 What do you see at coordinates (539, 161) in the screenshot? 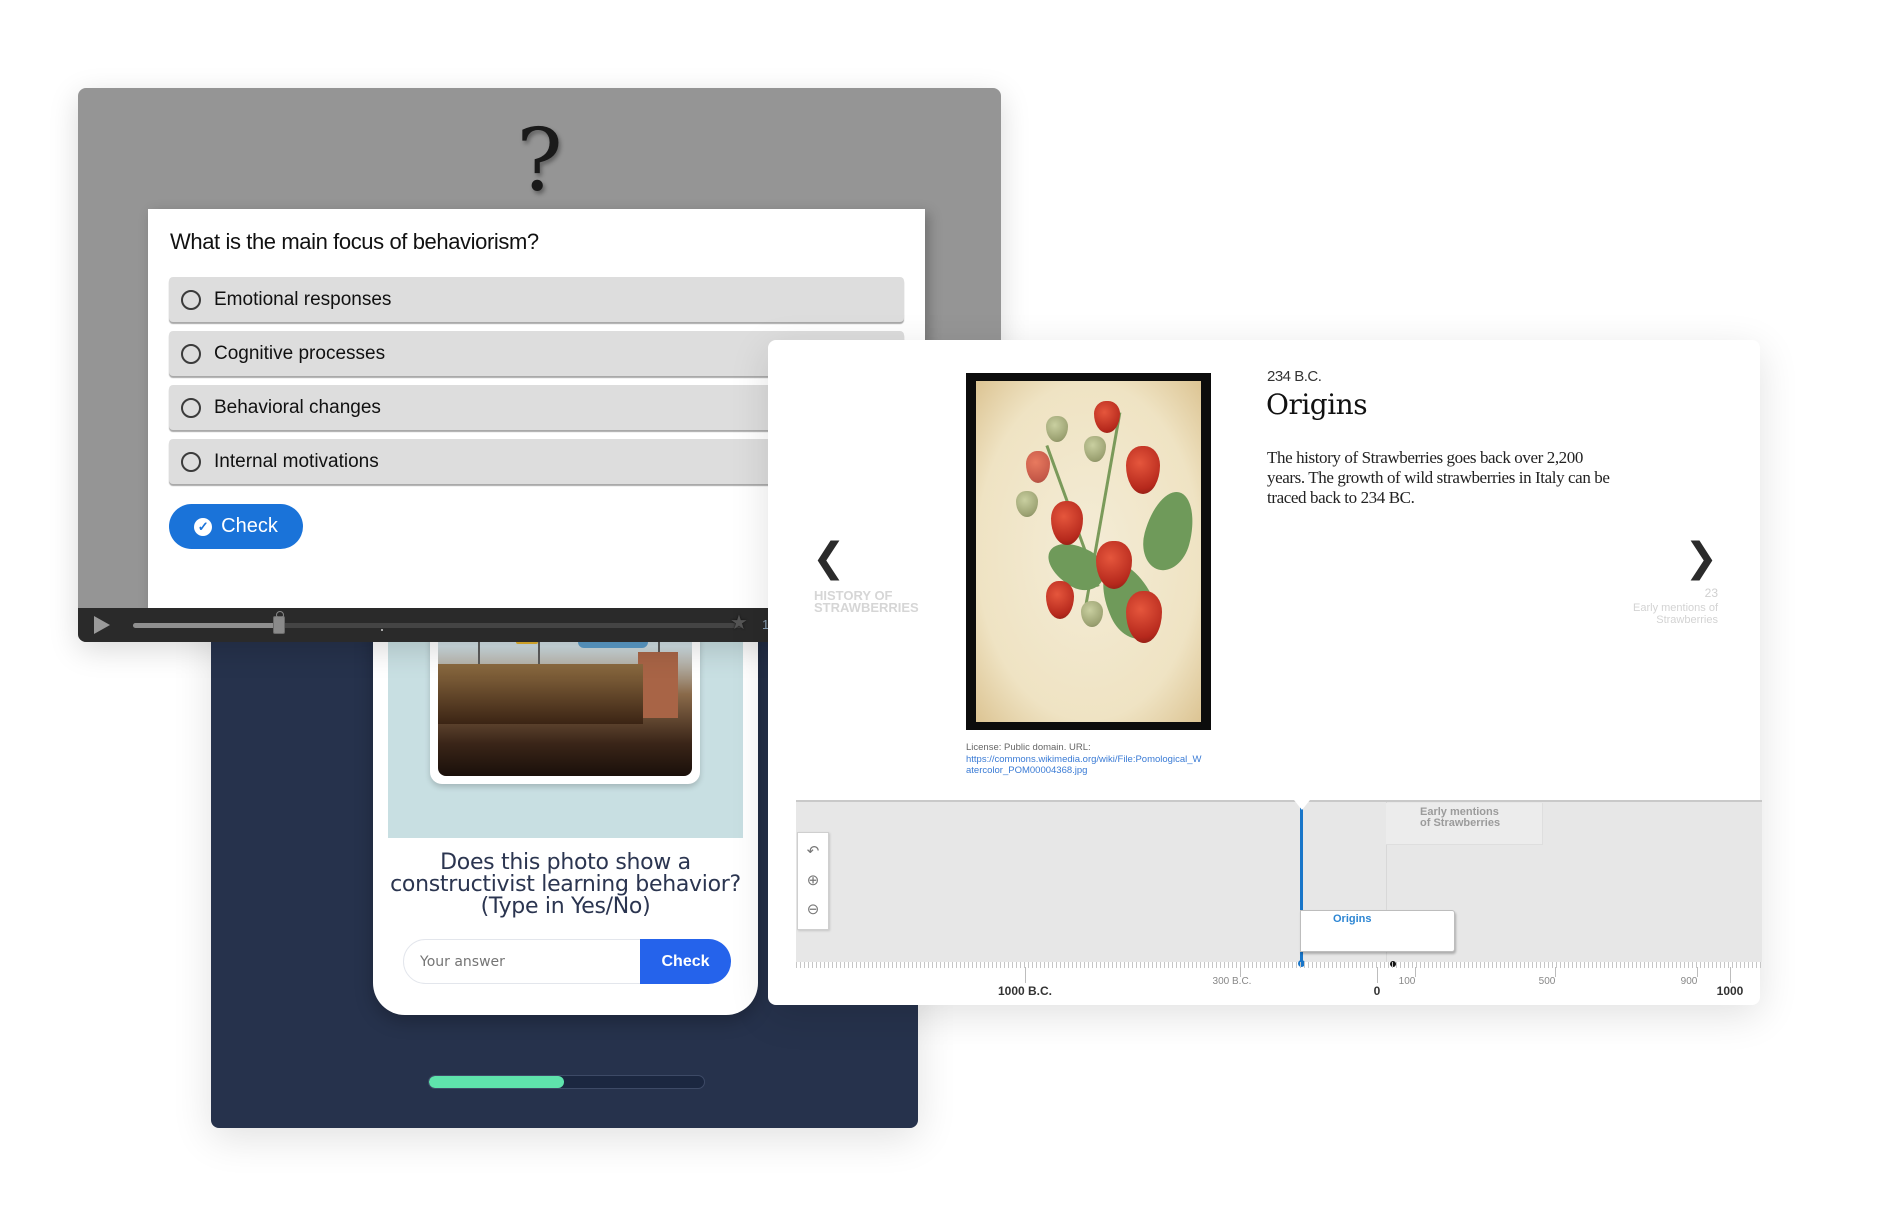
I see `question-mark-icon: ?` at bounding box center [539, 161].